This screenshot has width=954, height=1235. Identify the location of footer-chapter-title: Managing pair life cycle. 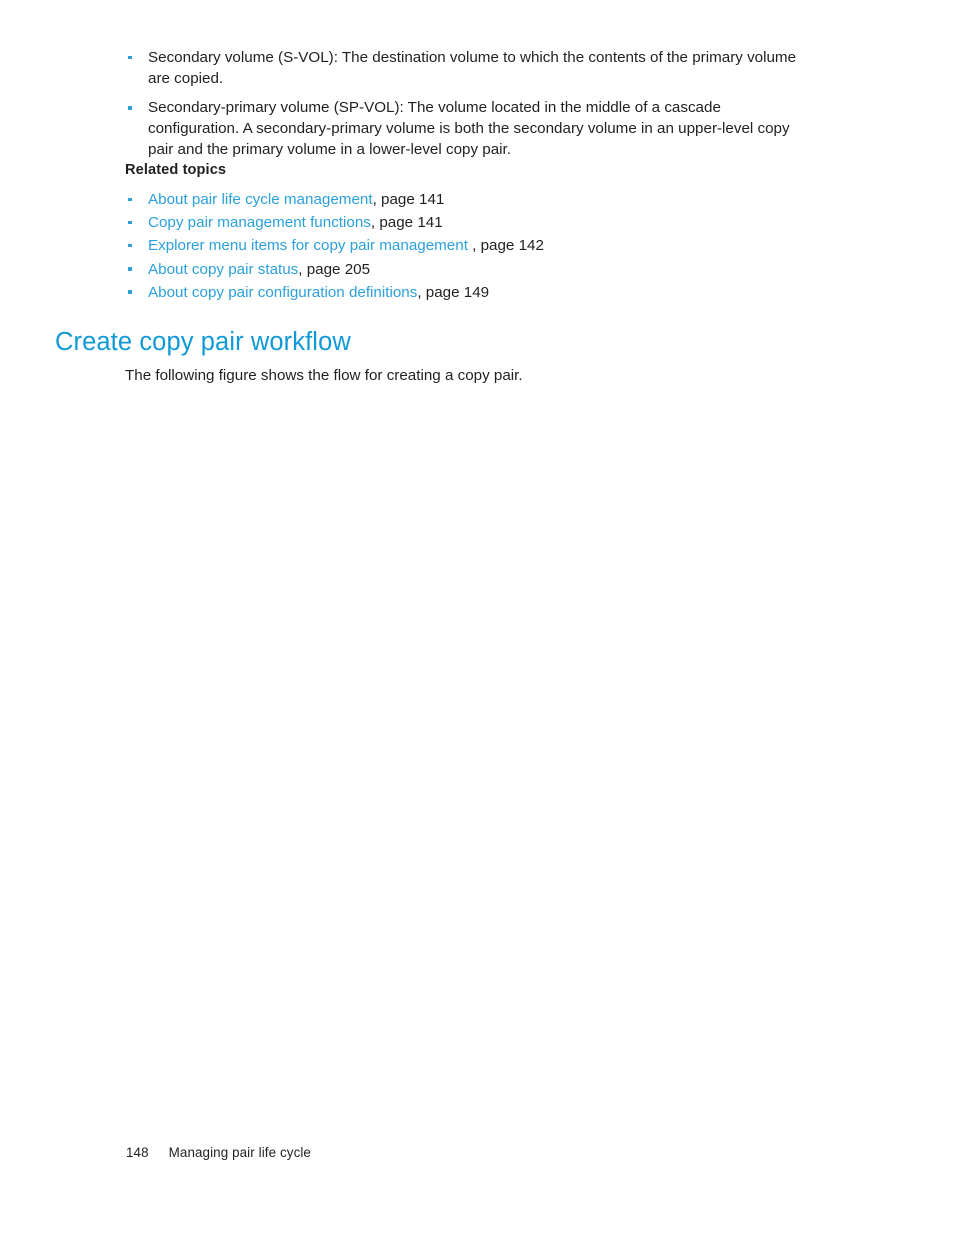
(239, 1152).